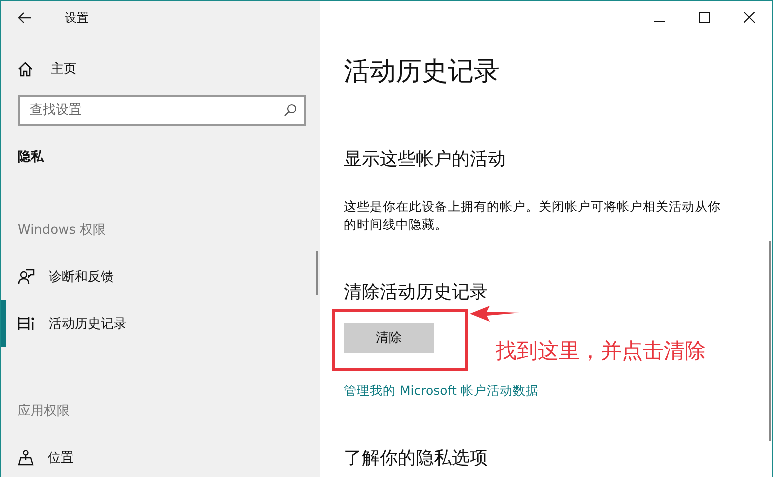  Describe the element at coordinates (77, 18) in the screenshot. I see `window-title: 设置` at that location.